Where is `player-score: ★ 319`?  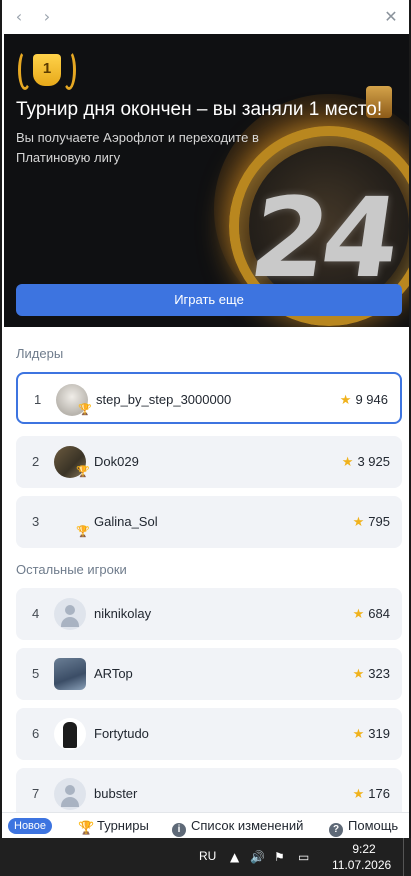
player-score: ★ 319 is located at coordinates (371, 734).